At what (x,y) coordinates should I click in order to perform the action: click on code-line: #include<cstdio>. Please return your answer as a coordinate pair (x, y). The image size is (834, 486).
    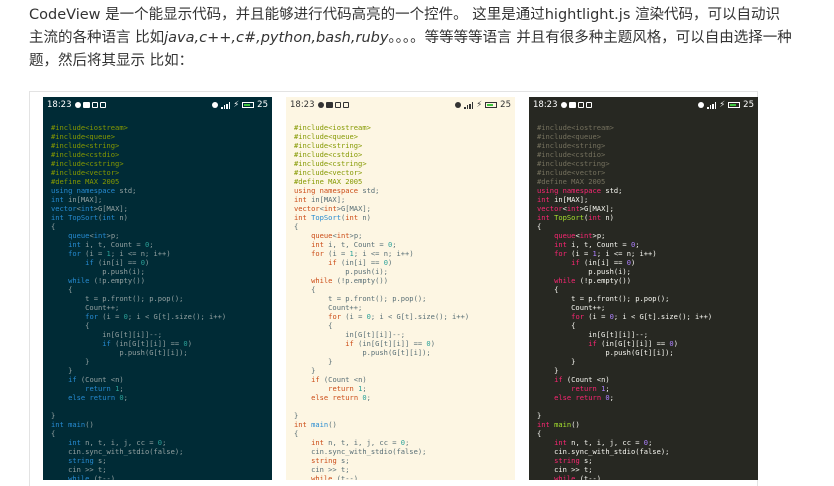
    Looking at the image, I should click on (85, 154).